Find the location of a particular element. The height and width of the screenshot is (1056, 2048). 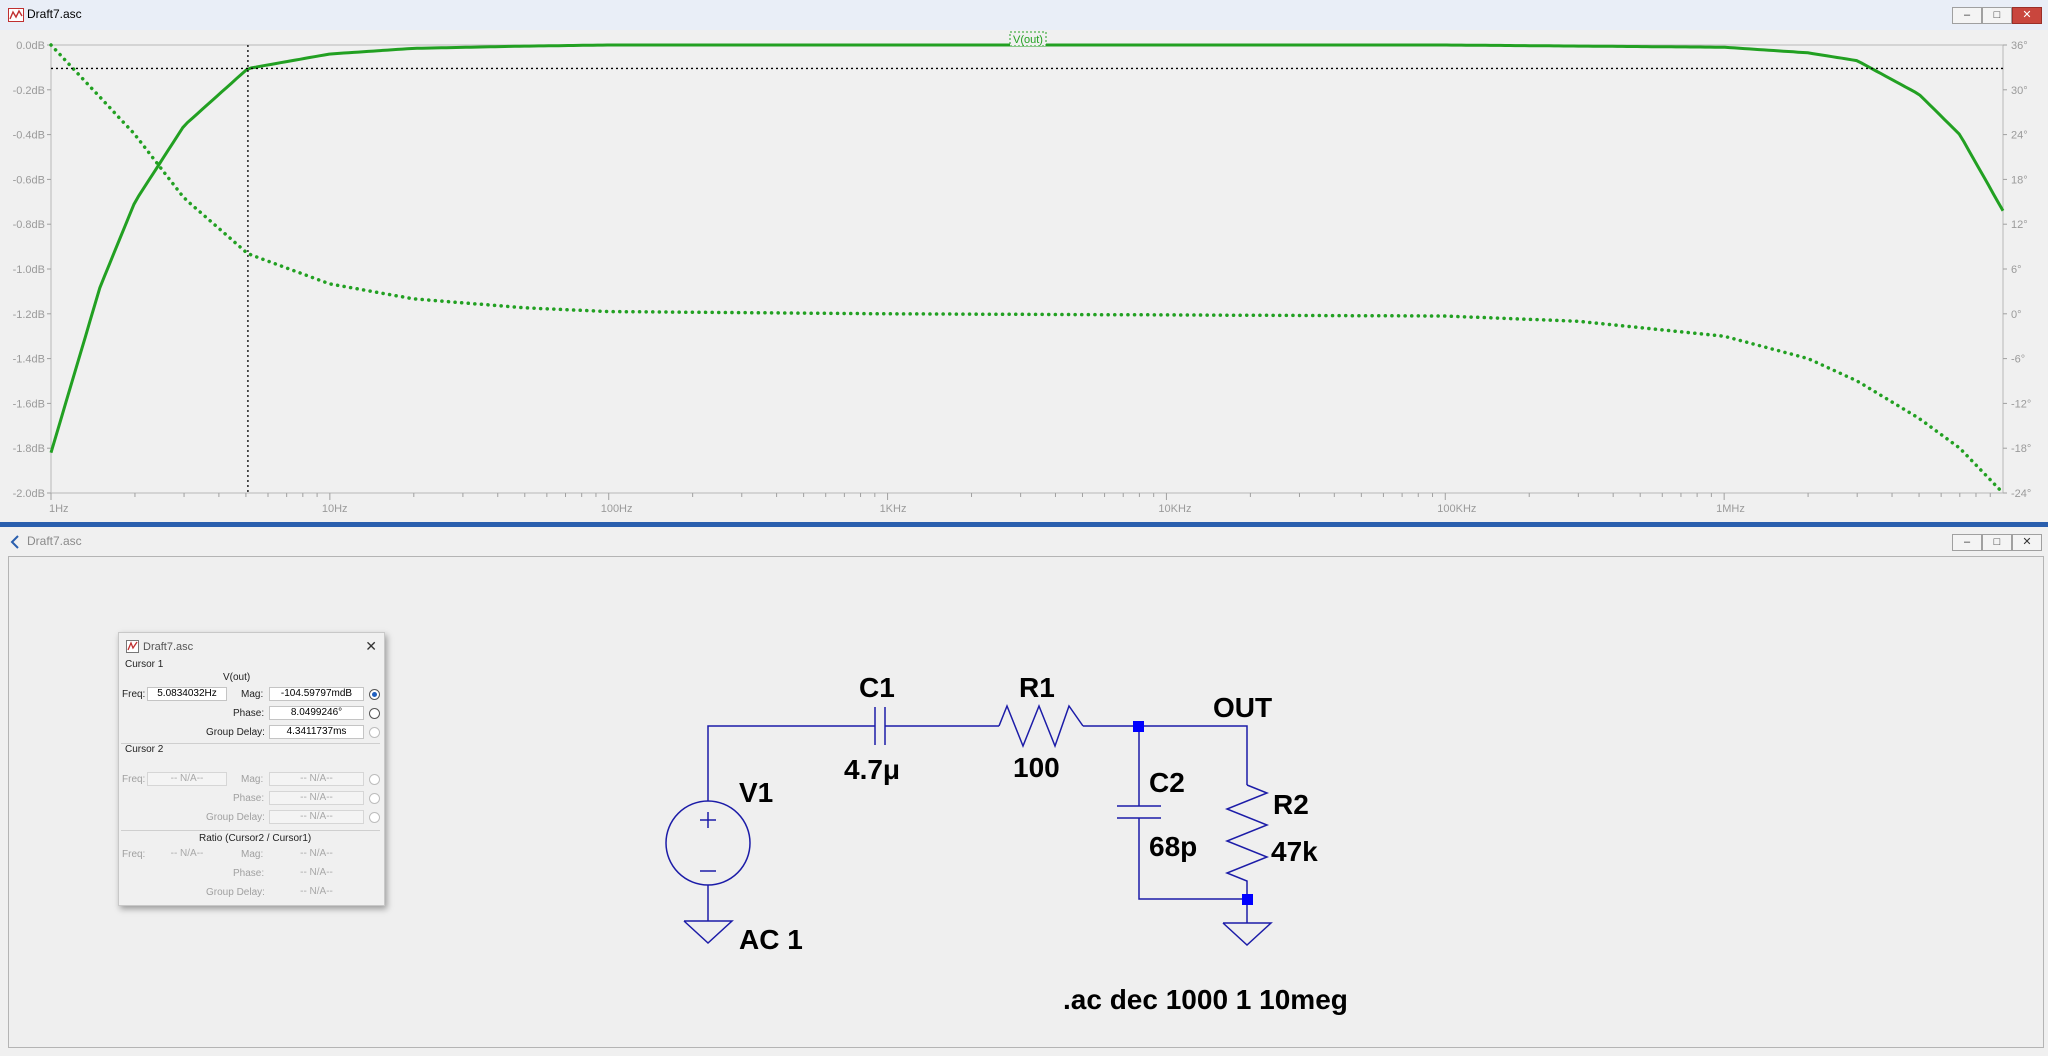

plot-window-title: Draft7.asc is located at coordinates (54, 14).